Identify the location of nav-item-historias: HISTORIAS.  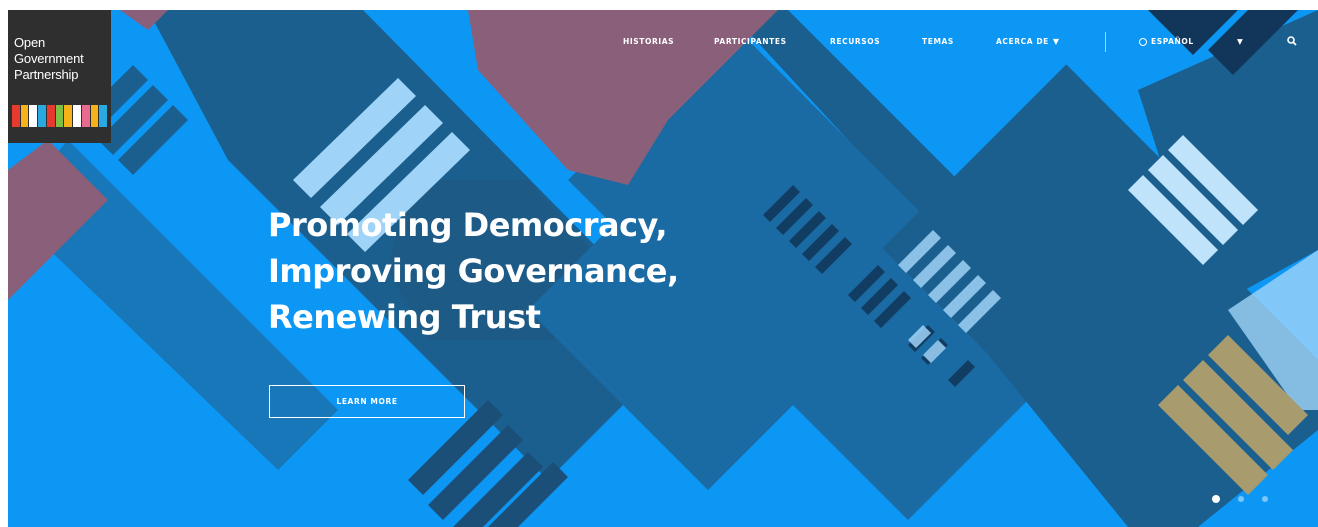
(648, 41).